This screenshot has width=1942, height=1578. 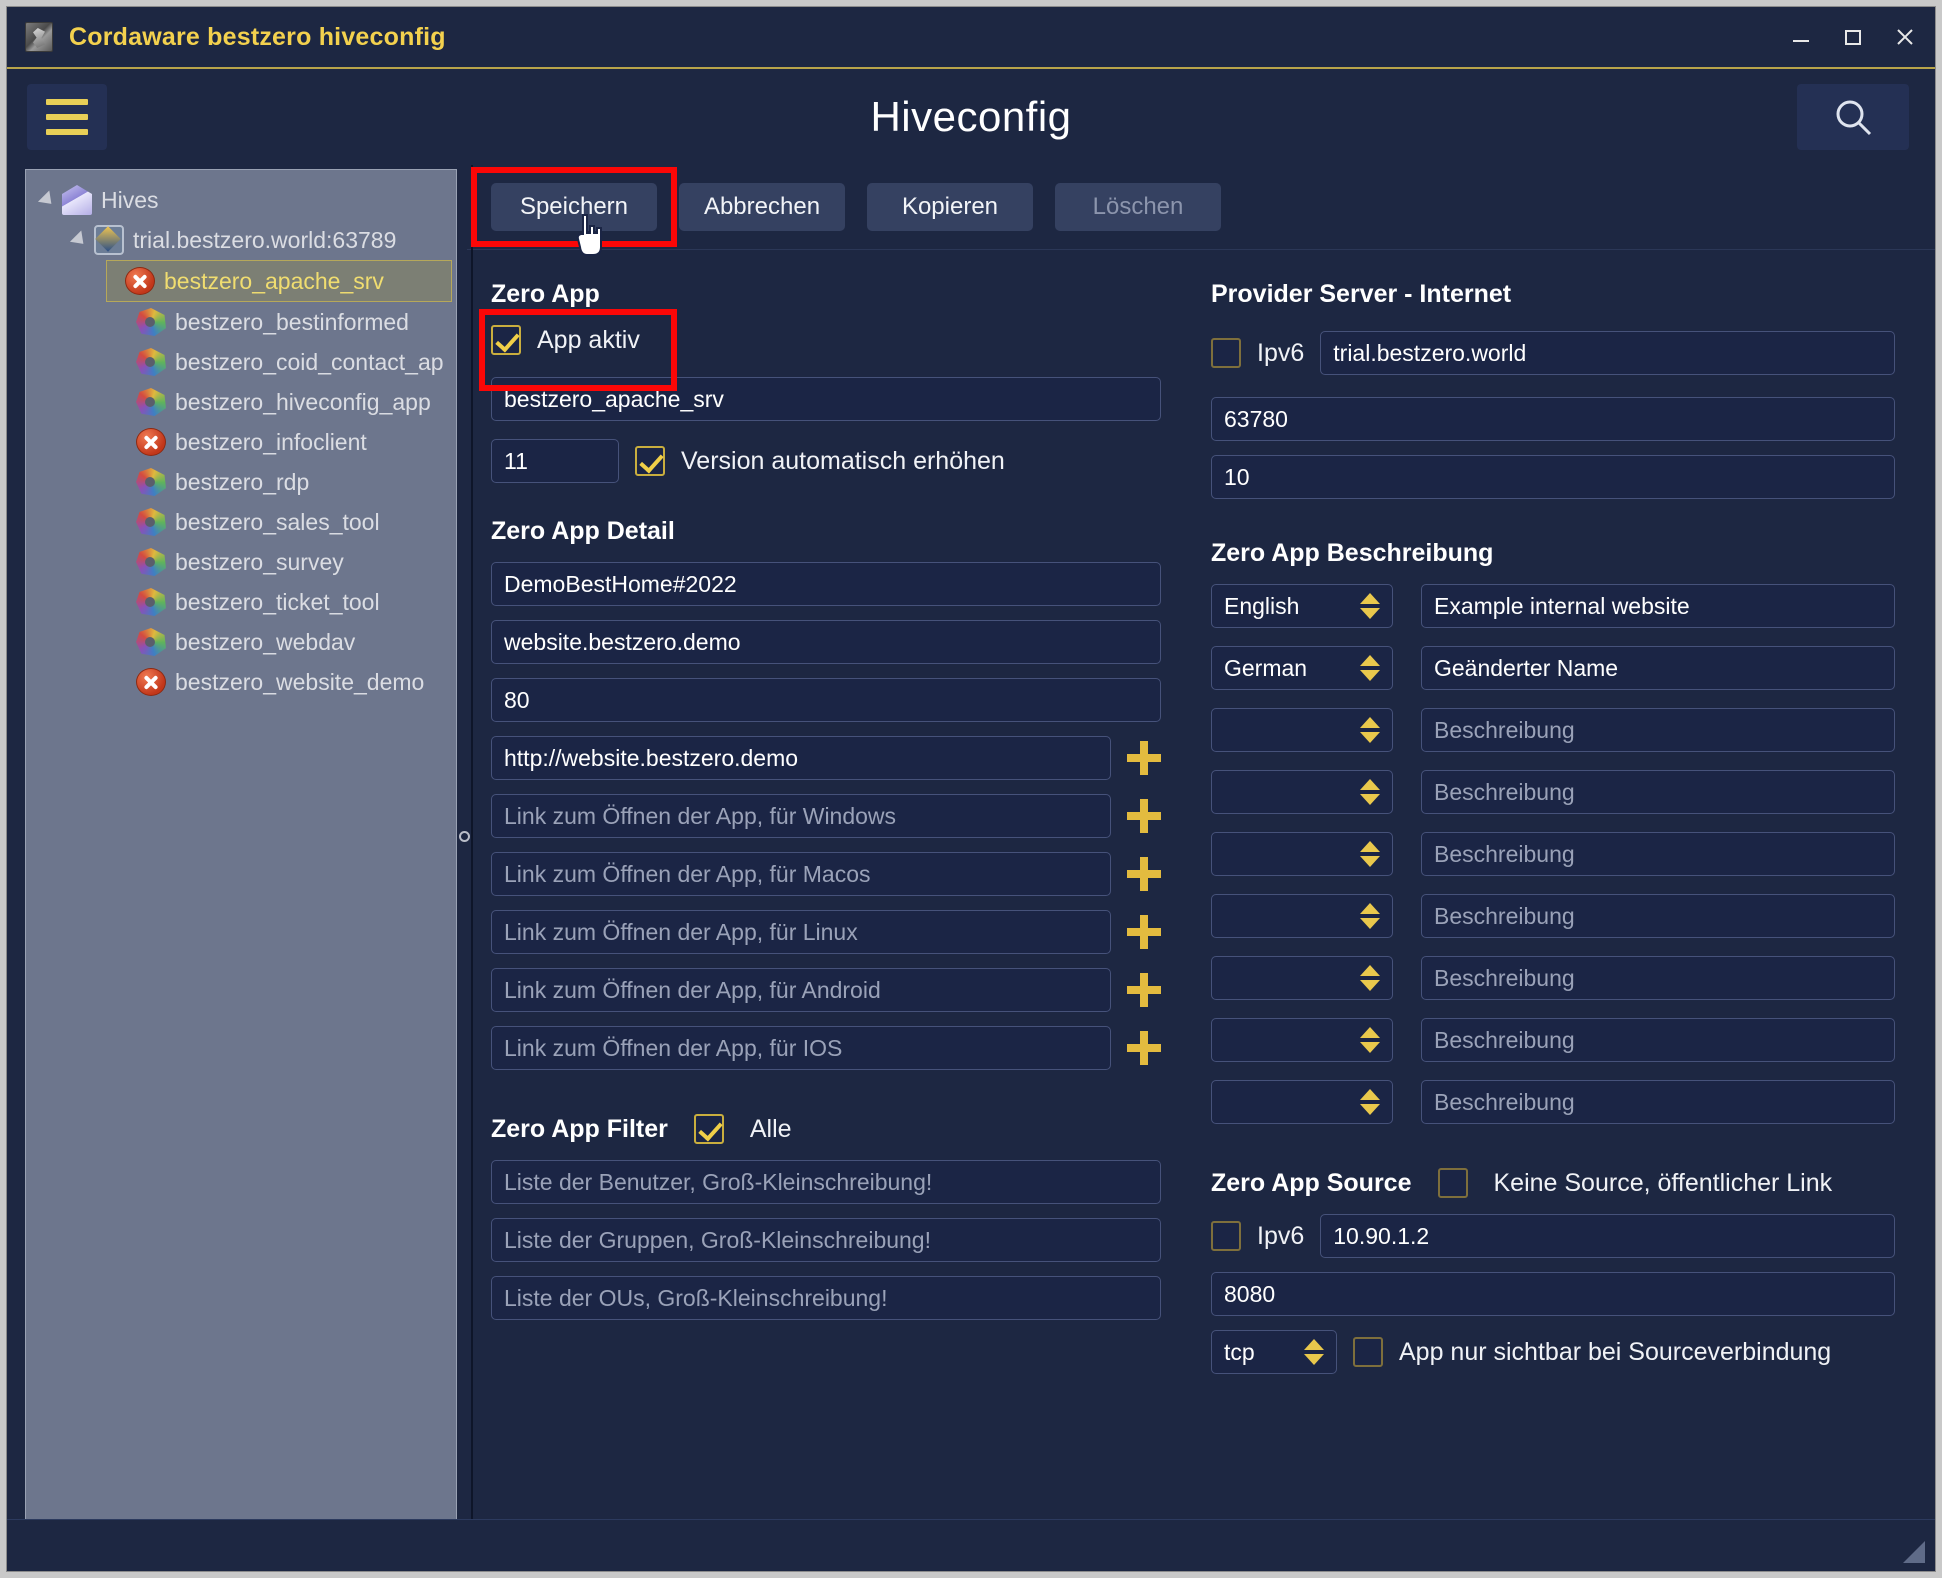 What do you see at coordinates (241, 200) in the screenshot?
I see `tree-node-hives: Hives` at bounding box center [241, 200].